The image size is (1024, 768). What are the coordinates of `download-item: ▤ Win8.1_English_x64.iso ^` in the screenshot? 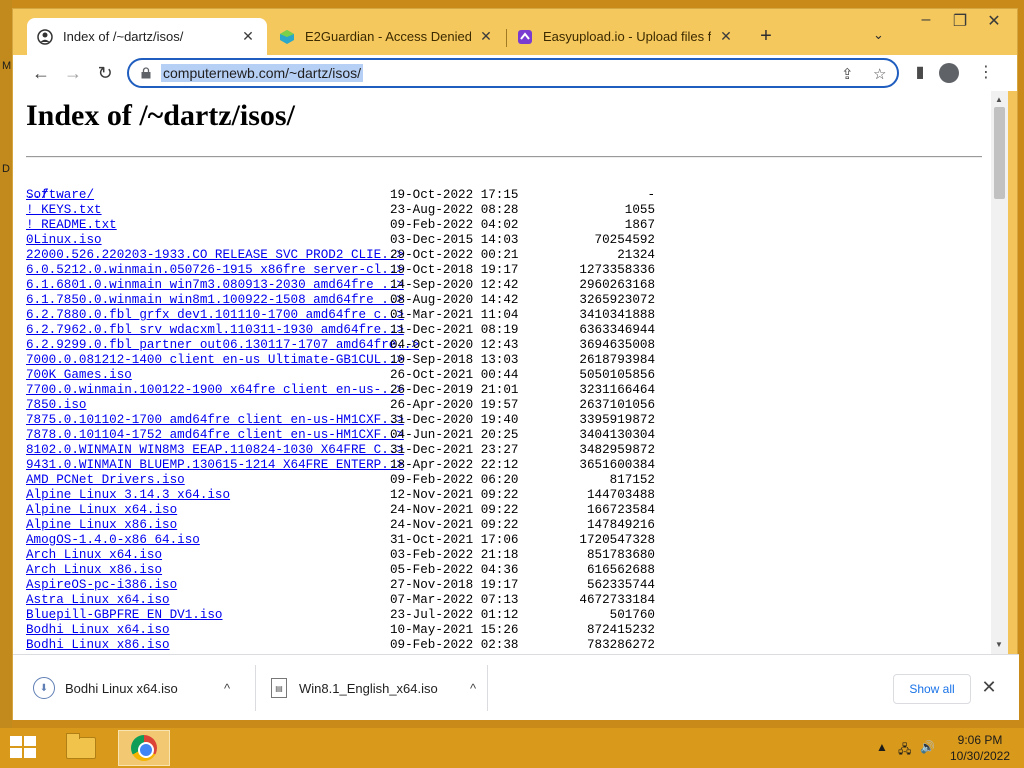 It's located at (378, 688).